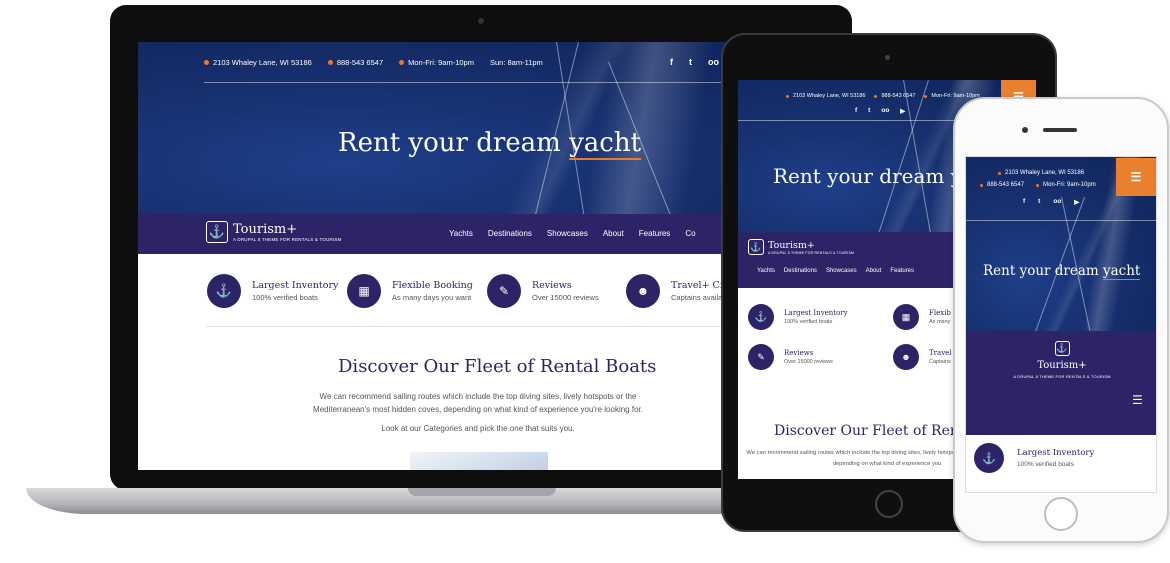 The width and height of the screenshot is (1170, 563). I want to click on tablet-camera, so click(887, 57).